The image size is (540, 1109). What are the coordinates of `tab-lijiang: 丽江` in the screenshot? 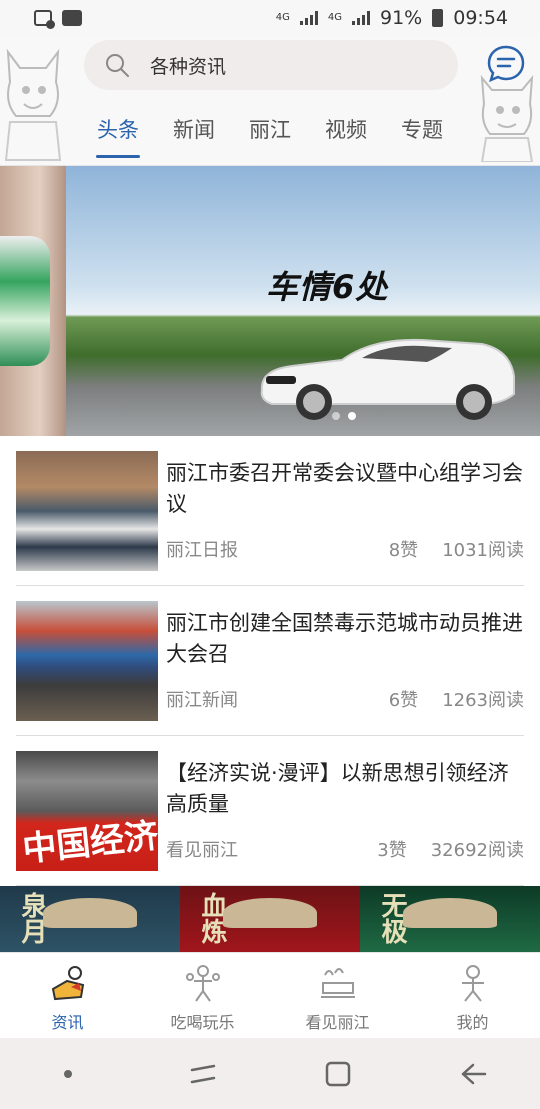 It's located at (270, 135).